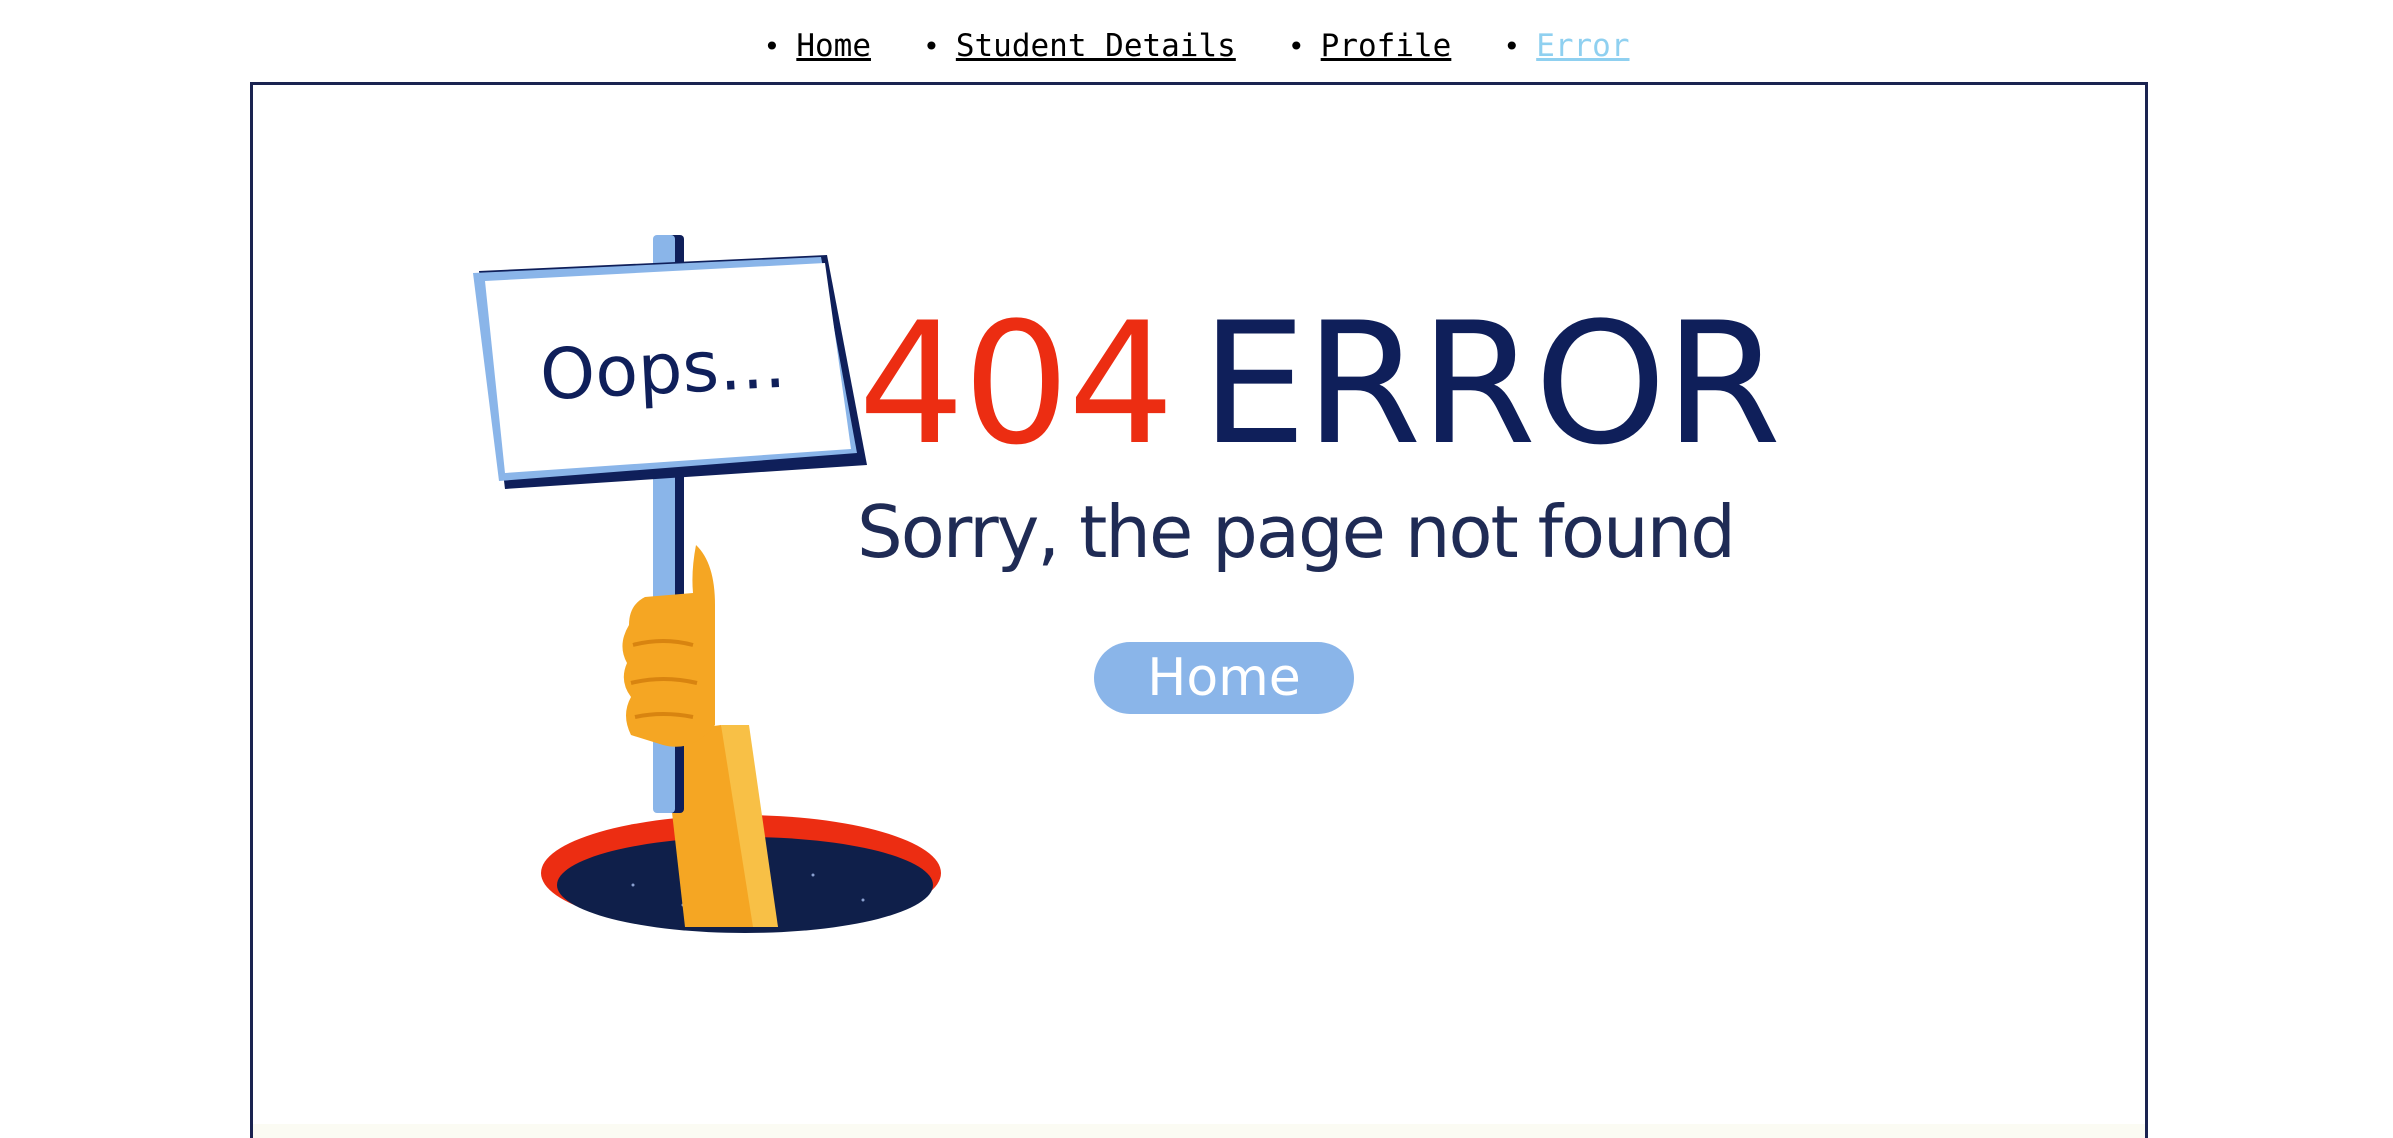 This screenshot has width=2393, height=1138. What do you see at coordinates (1386, 46) in the screenshot?
I see `nav-link-profile: Profile` at bounding box center [1386, 46].